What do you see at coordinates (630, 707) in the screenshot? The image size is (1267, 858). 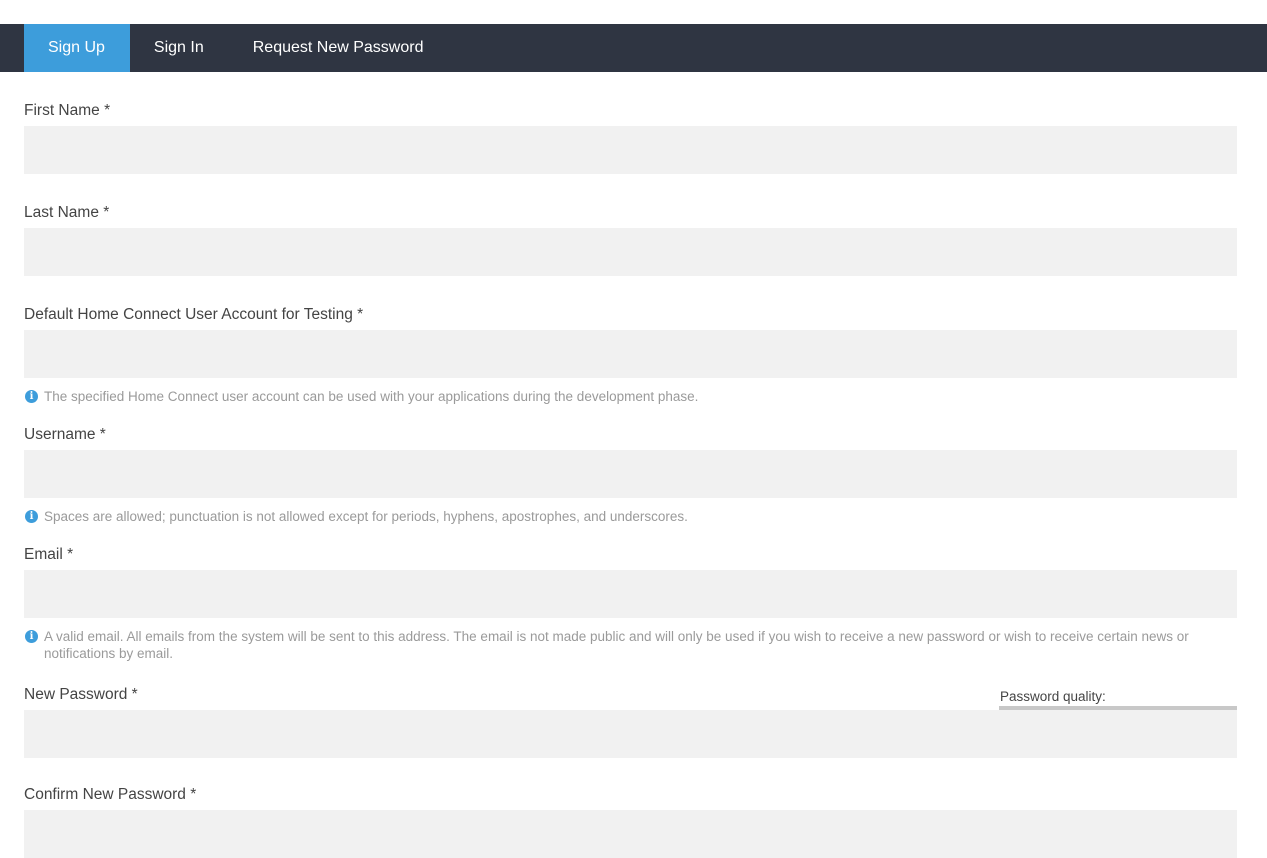 I see `new-password-field: New Password * Password quality:` at bounding box center [630, 707].